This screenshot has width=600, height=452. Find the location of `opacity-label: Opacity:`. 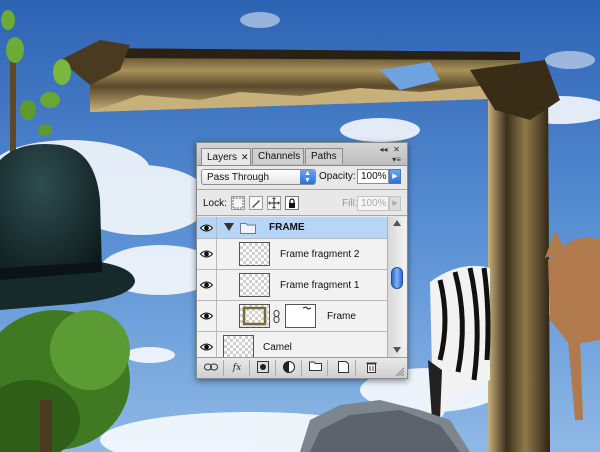

opacity-label: Opacity: is located at coordinates (337, 176).